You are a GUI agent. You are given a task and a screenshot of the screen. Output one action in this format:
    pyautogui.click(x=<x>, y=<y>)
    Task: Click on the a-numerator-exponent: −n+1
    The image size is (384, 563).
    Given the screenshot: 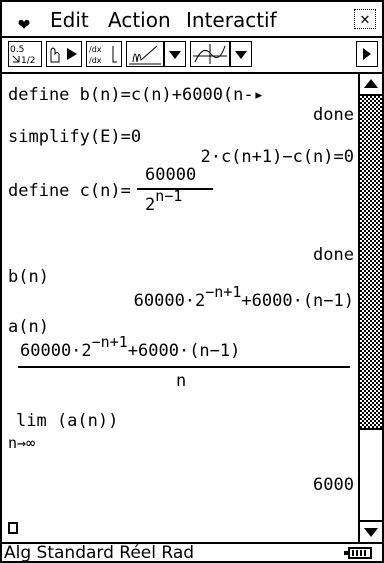 What is the action you would take?
    pyautogui.click(x=109, y=342)
    